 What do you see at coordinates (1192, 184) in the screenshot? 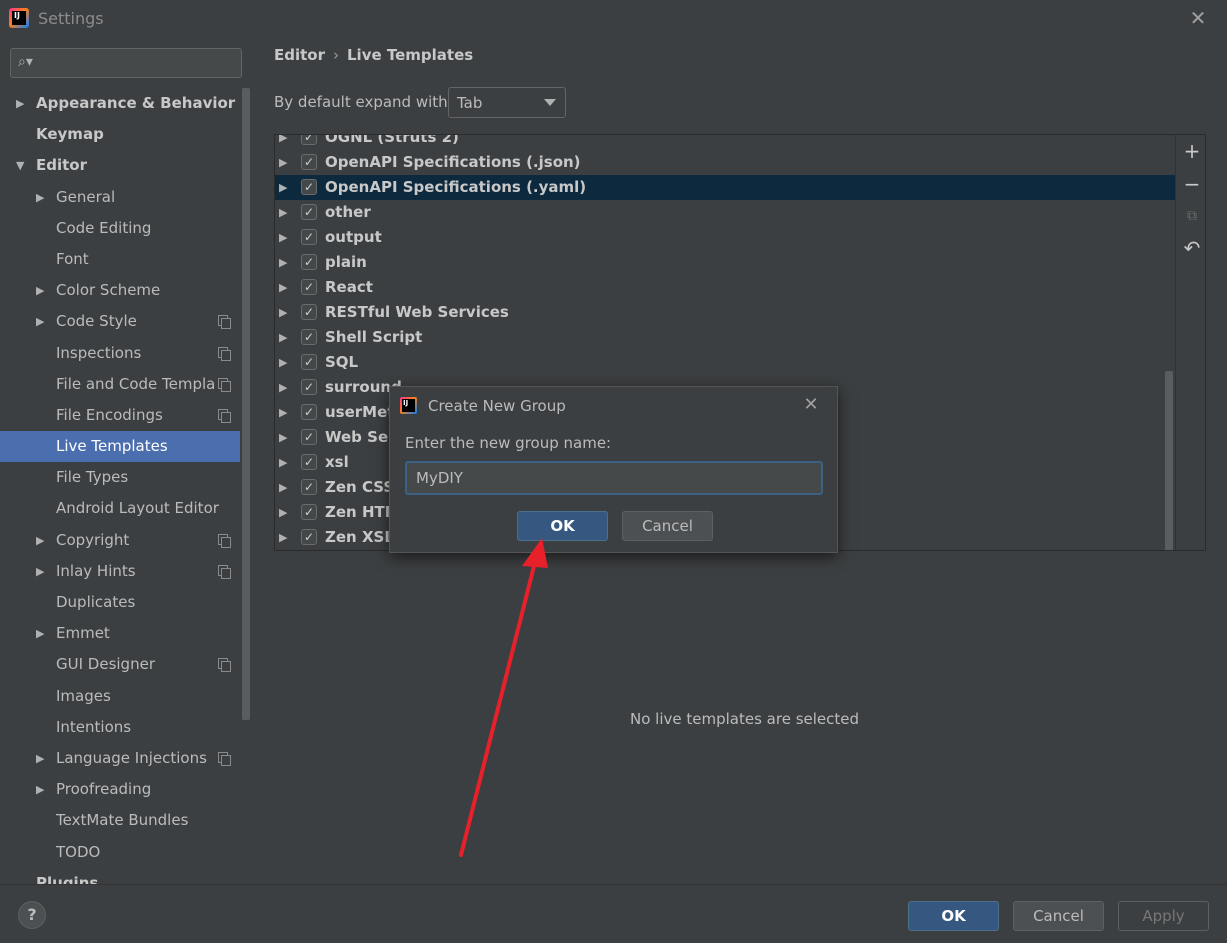
I see `remove-icon: −` at bounding box center [1192, 184].